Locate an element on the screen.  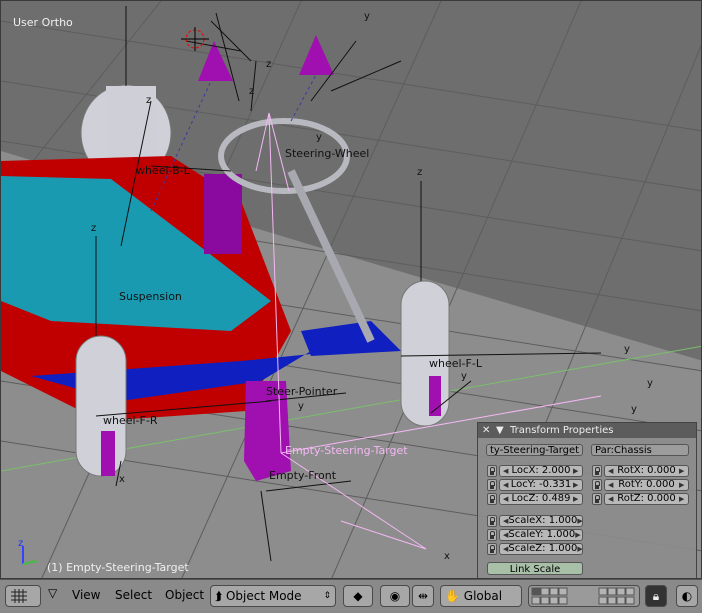
axis-z-3: z is located at coordinates (420, 172).